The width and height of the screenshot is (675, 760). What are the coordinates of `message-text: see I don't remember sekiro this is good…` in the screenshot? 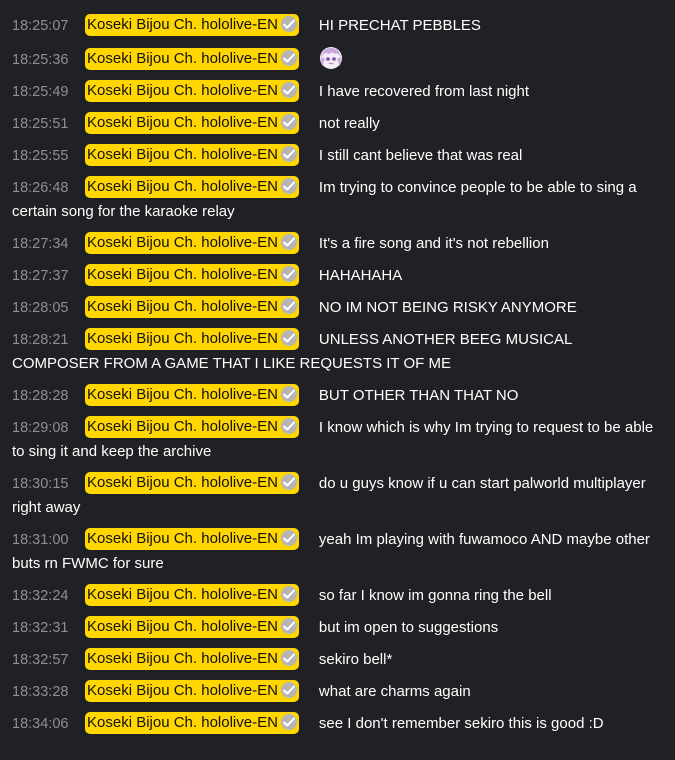 It's located at (461, 723).